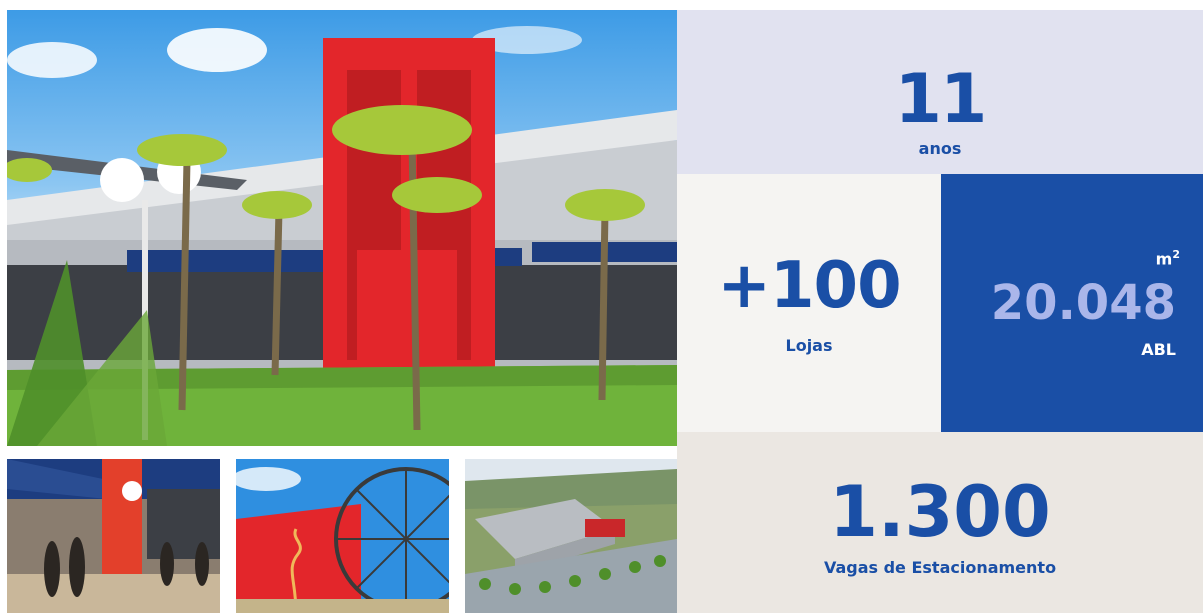 The image size is (1203, 613). Describe the element at coordinates (809, 345) in the screenshot. I see `stores-label: Lojas` at that location.